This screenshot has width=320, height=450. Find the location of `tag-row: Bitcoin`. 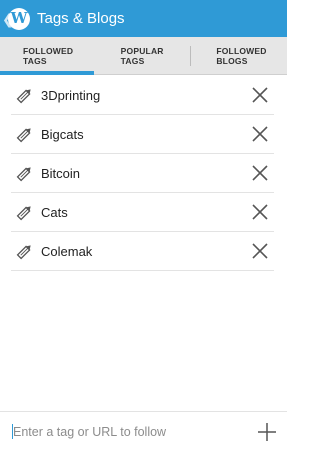

tag-row: Bitcoin is located at coordinates (142, 173).